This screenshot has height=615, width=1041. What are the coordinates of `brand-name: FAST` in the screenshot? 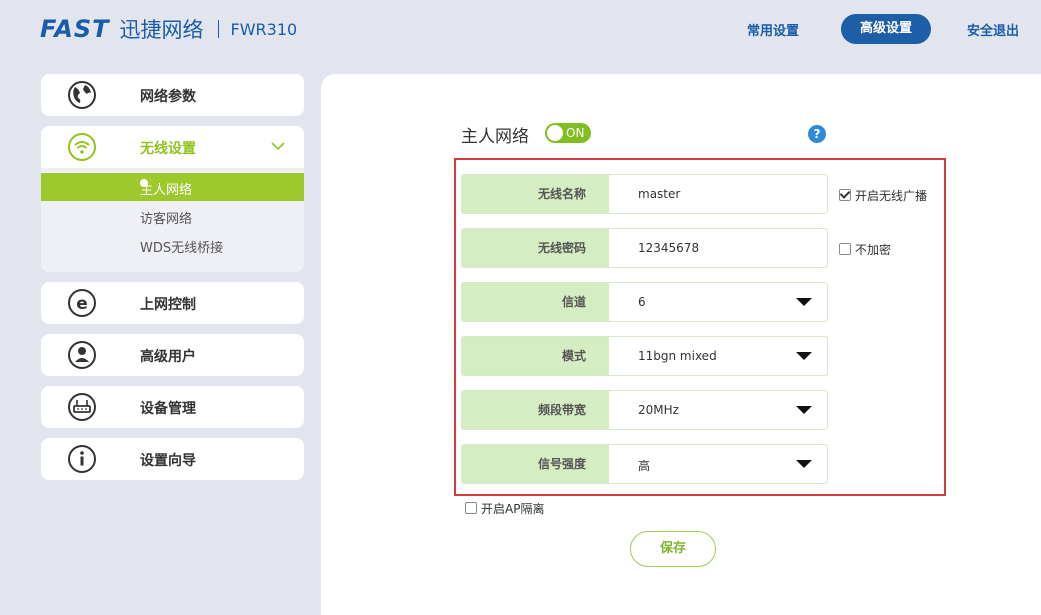 It's located at (75, 29).